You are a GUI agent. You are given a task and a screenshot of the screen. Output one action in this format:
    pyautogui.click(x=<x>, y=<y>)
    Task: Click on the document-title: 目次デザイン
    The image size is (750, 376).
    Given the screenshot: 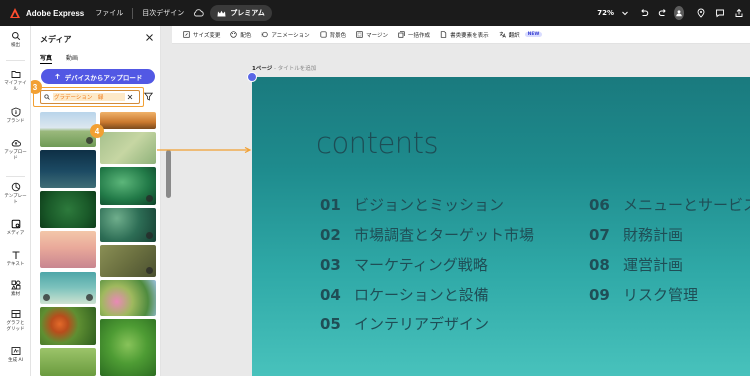 What is the action you would take?
    pyautogui.click(x=163, y=13)
    